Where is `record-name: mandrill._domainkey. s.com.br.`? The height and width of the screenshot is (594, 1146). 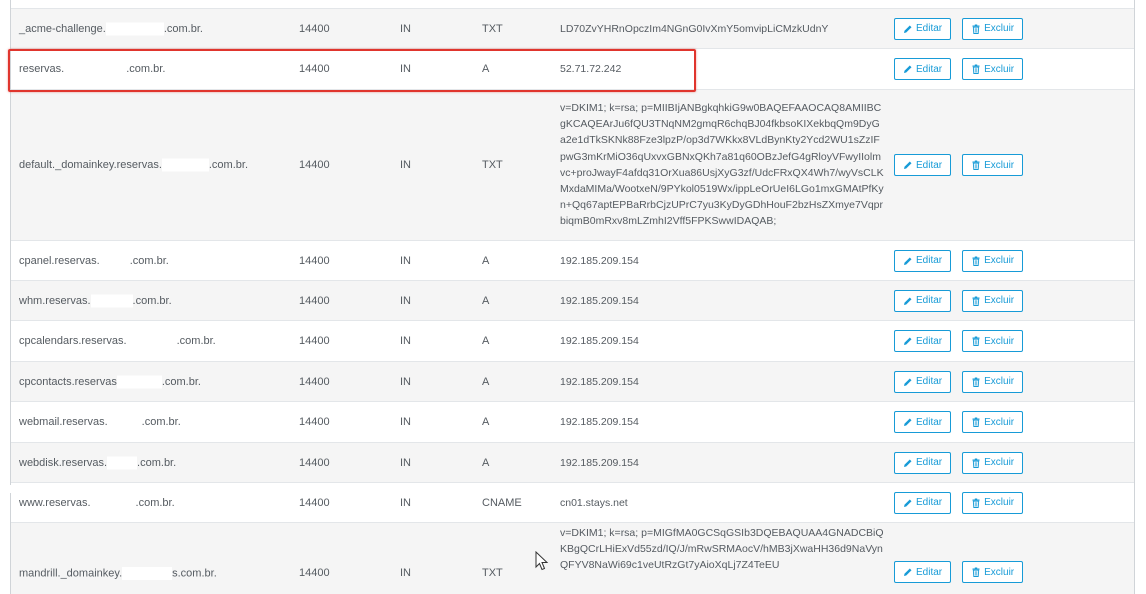 record-name: mandrill._domainkey. s.com.br. is located at coordinates (118, 573).